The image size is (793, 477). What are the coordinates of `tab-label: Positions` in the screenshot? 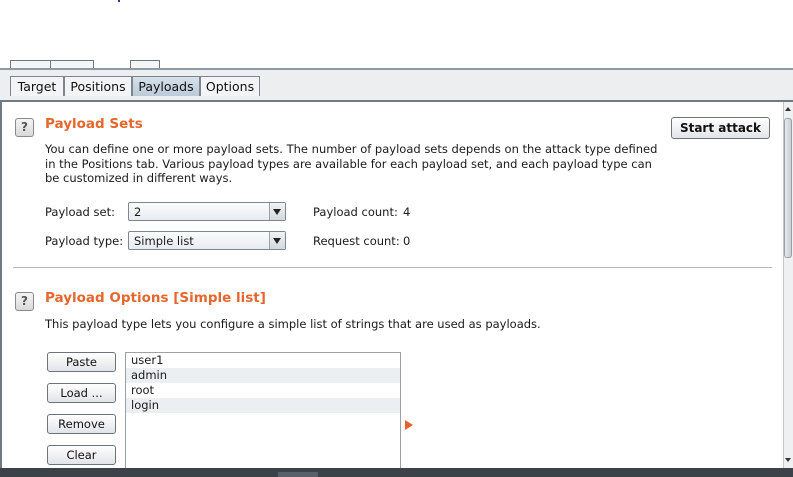 It's located at (98, 86).